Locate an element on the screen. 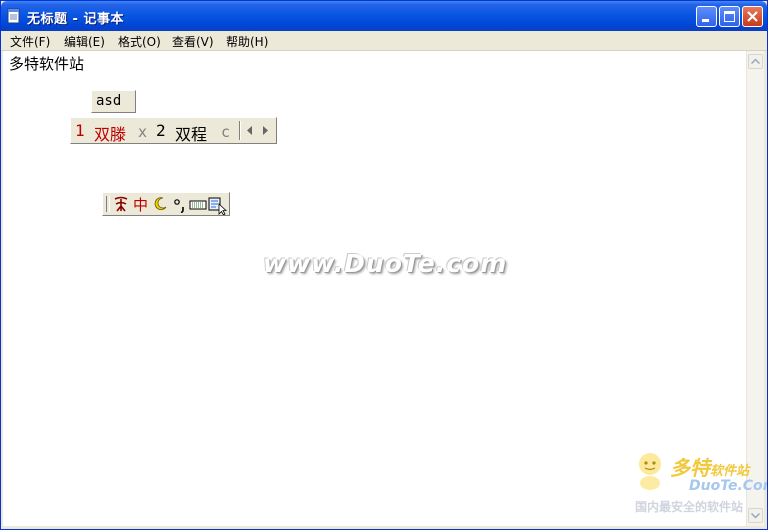  candidate-2-number: 2 is located at coordinates (161, 130).